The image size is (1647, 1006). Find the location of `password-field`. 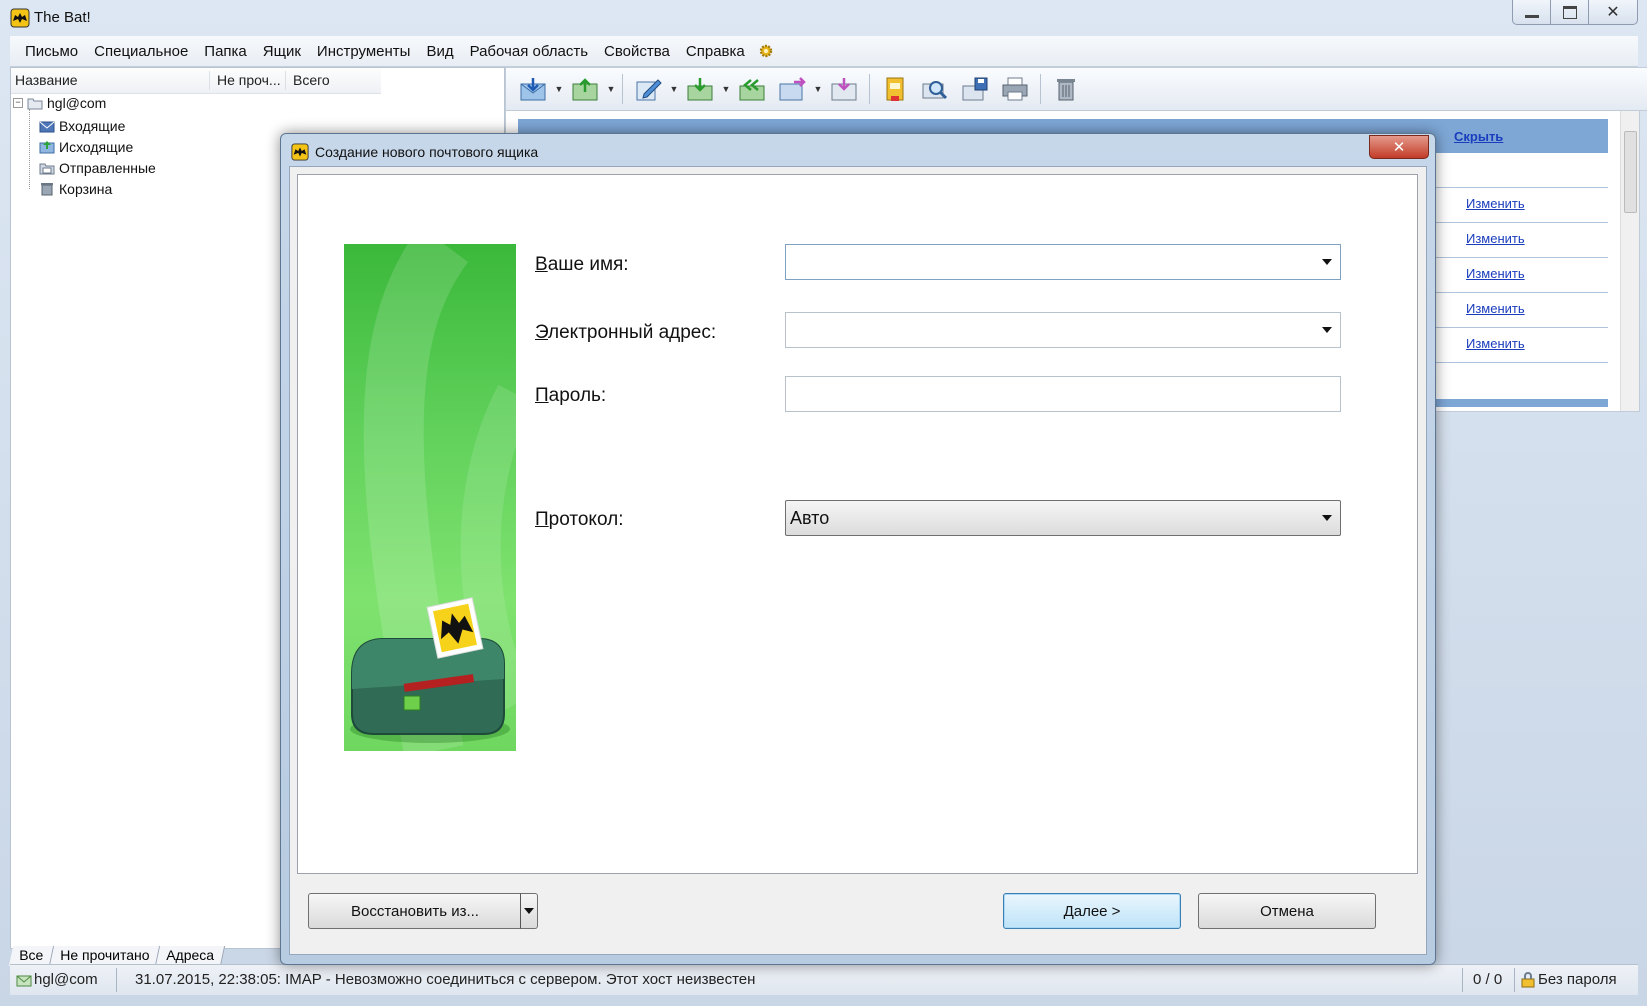

password-field is located at coordinates (1063, 394).